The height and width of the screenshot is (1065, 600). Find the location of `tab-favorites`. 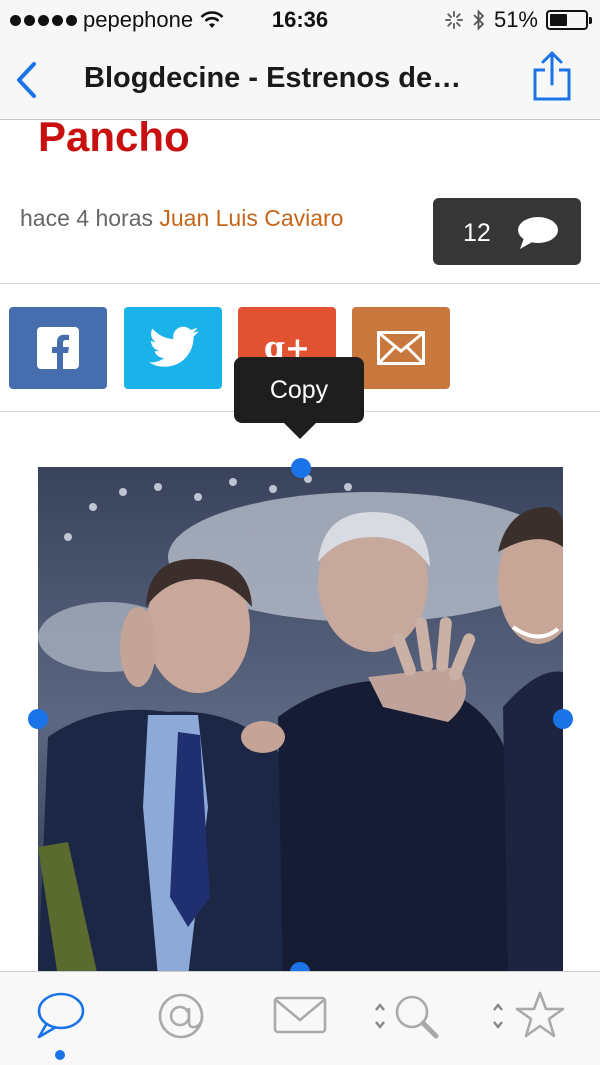

tab-favorites is located at coordinates (528, 1018).